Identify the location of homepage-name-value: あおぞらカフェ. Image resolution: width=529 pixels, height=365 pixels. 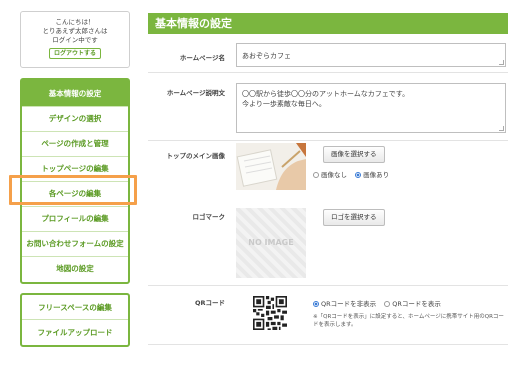
(266, 56).